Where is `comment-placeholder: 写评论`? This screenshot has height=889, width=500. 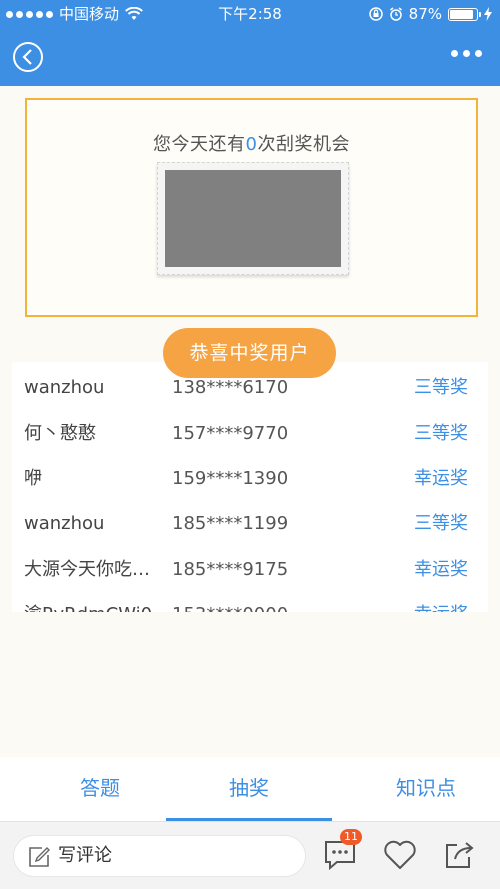 comment-placeholder: 写评论 is located at coordinates (85, 855).